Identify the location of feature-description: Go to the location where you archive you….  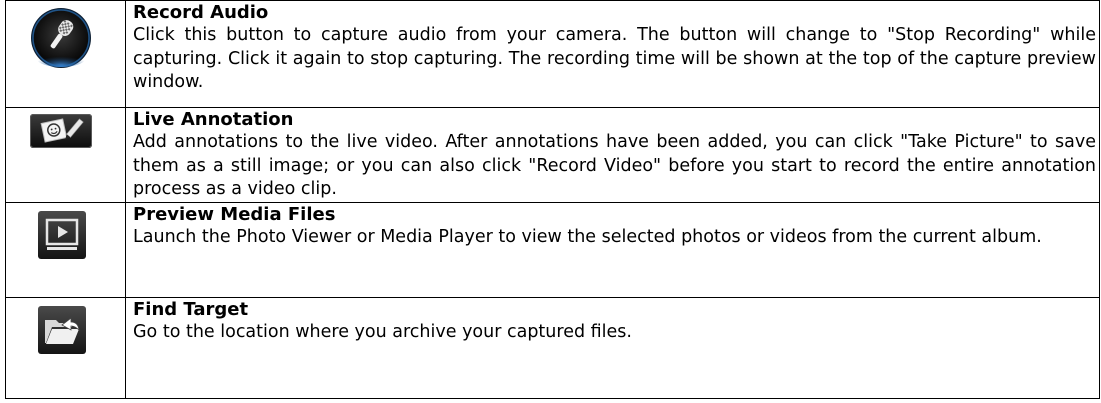
(382, 332).